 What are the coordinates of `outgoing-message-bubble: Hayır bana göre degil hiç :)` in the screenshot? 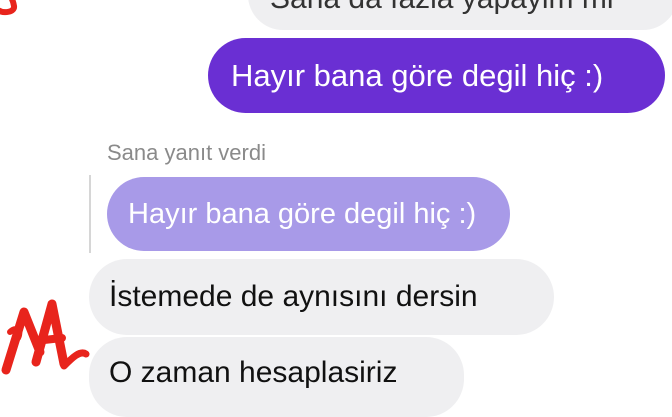 It's located at (436, 75).